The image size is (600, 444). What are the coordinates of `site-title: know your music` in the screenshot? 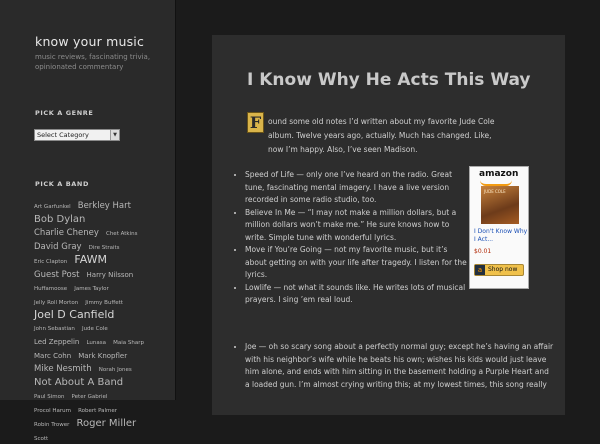 It's located at (89, 41).